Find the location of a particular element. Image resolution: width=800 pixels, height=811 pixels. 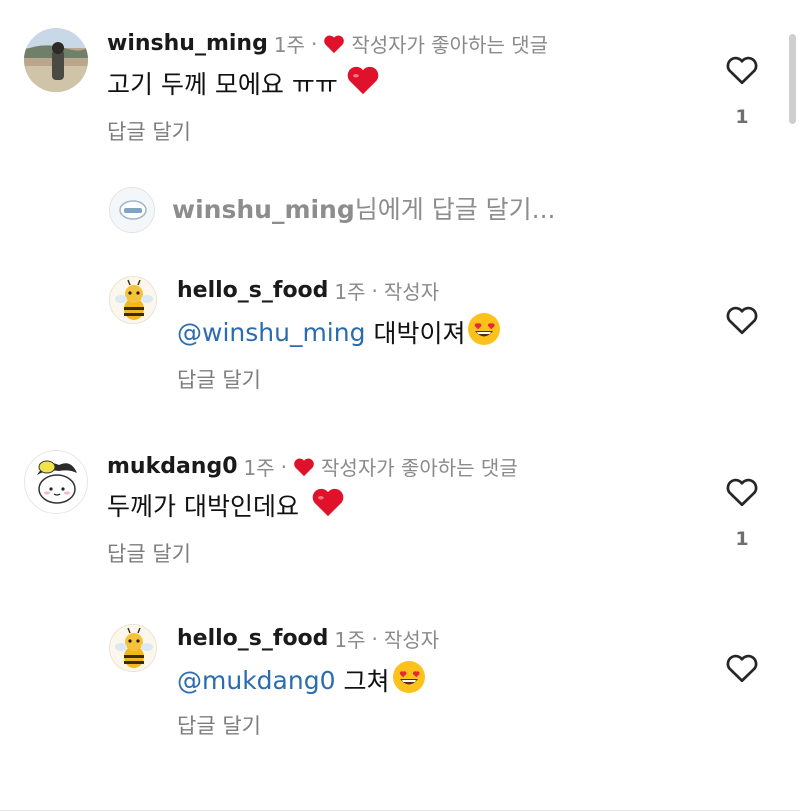

scrollbar is located at coordinates (792, 79).